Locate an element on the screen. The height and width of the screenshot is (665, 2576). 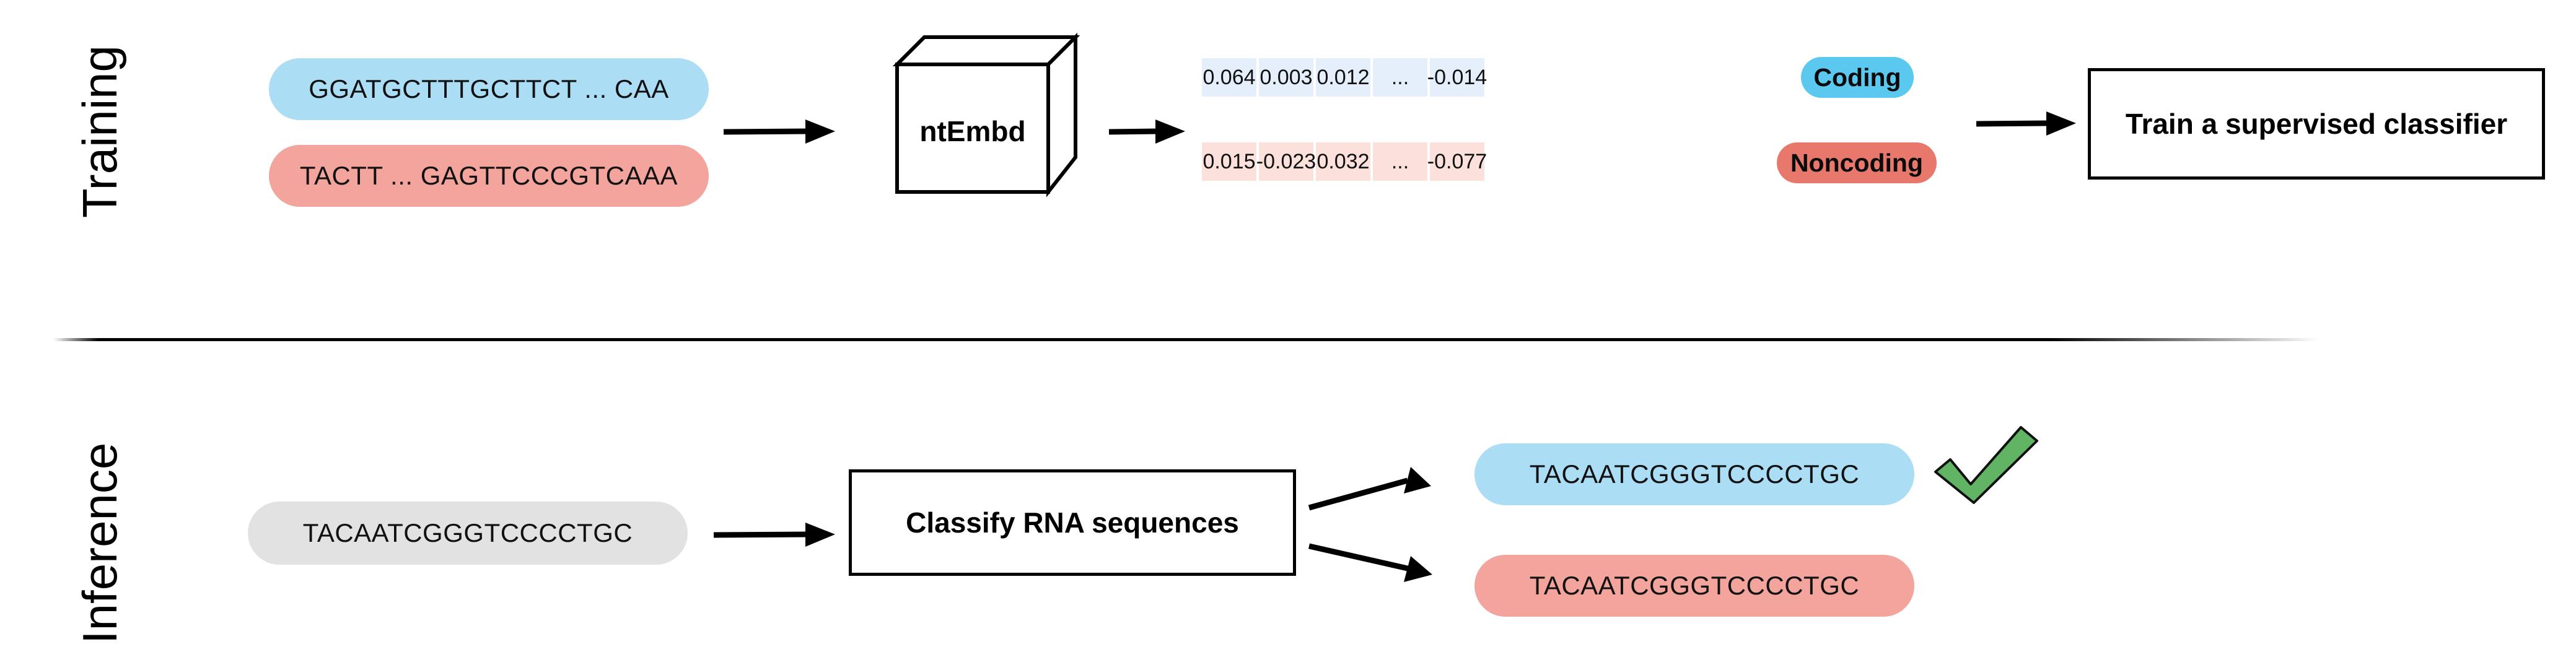
embedding-cell: -0.014 is located at coordinates (1457, 77).